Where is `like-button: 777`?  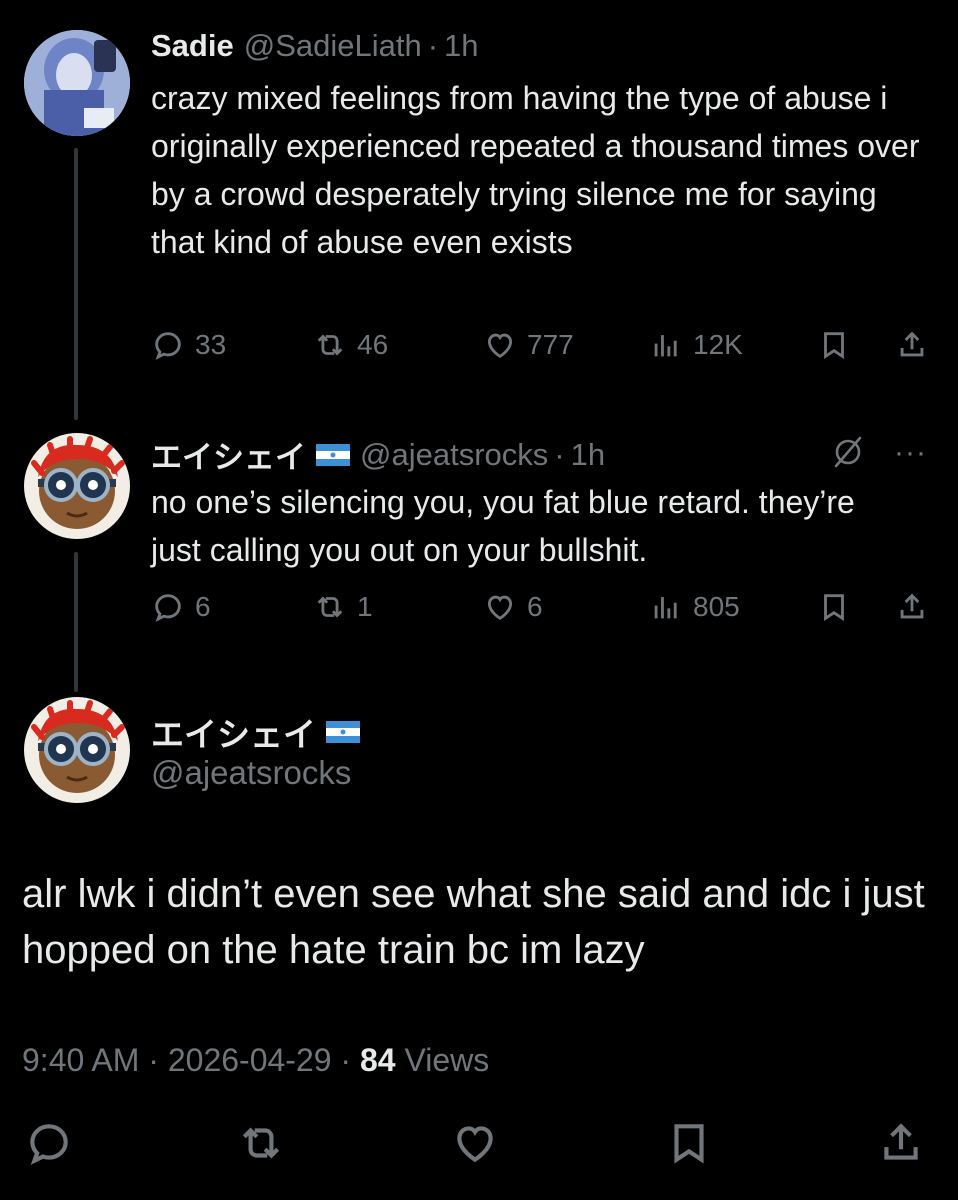
like-button: 777 is located at coordinates (528, 345).